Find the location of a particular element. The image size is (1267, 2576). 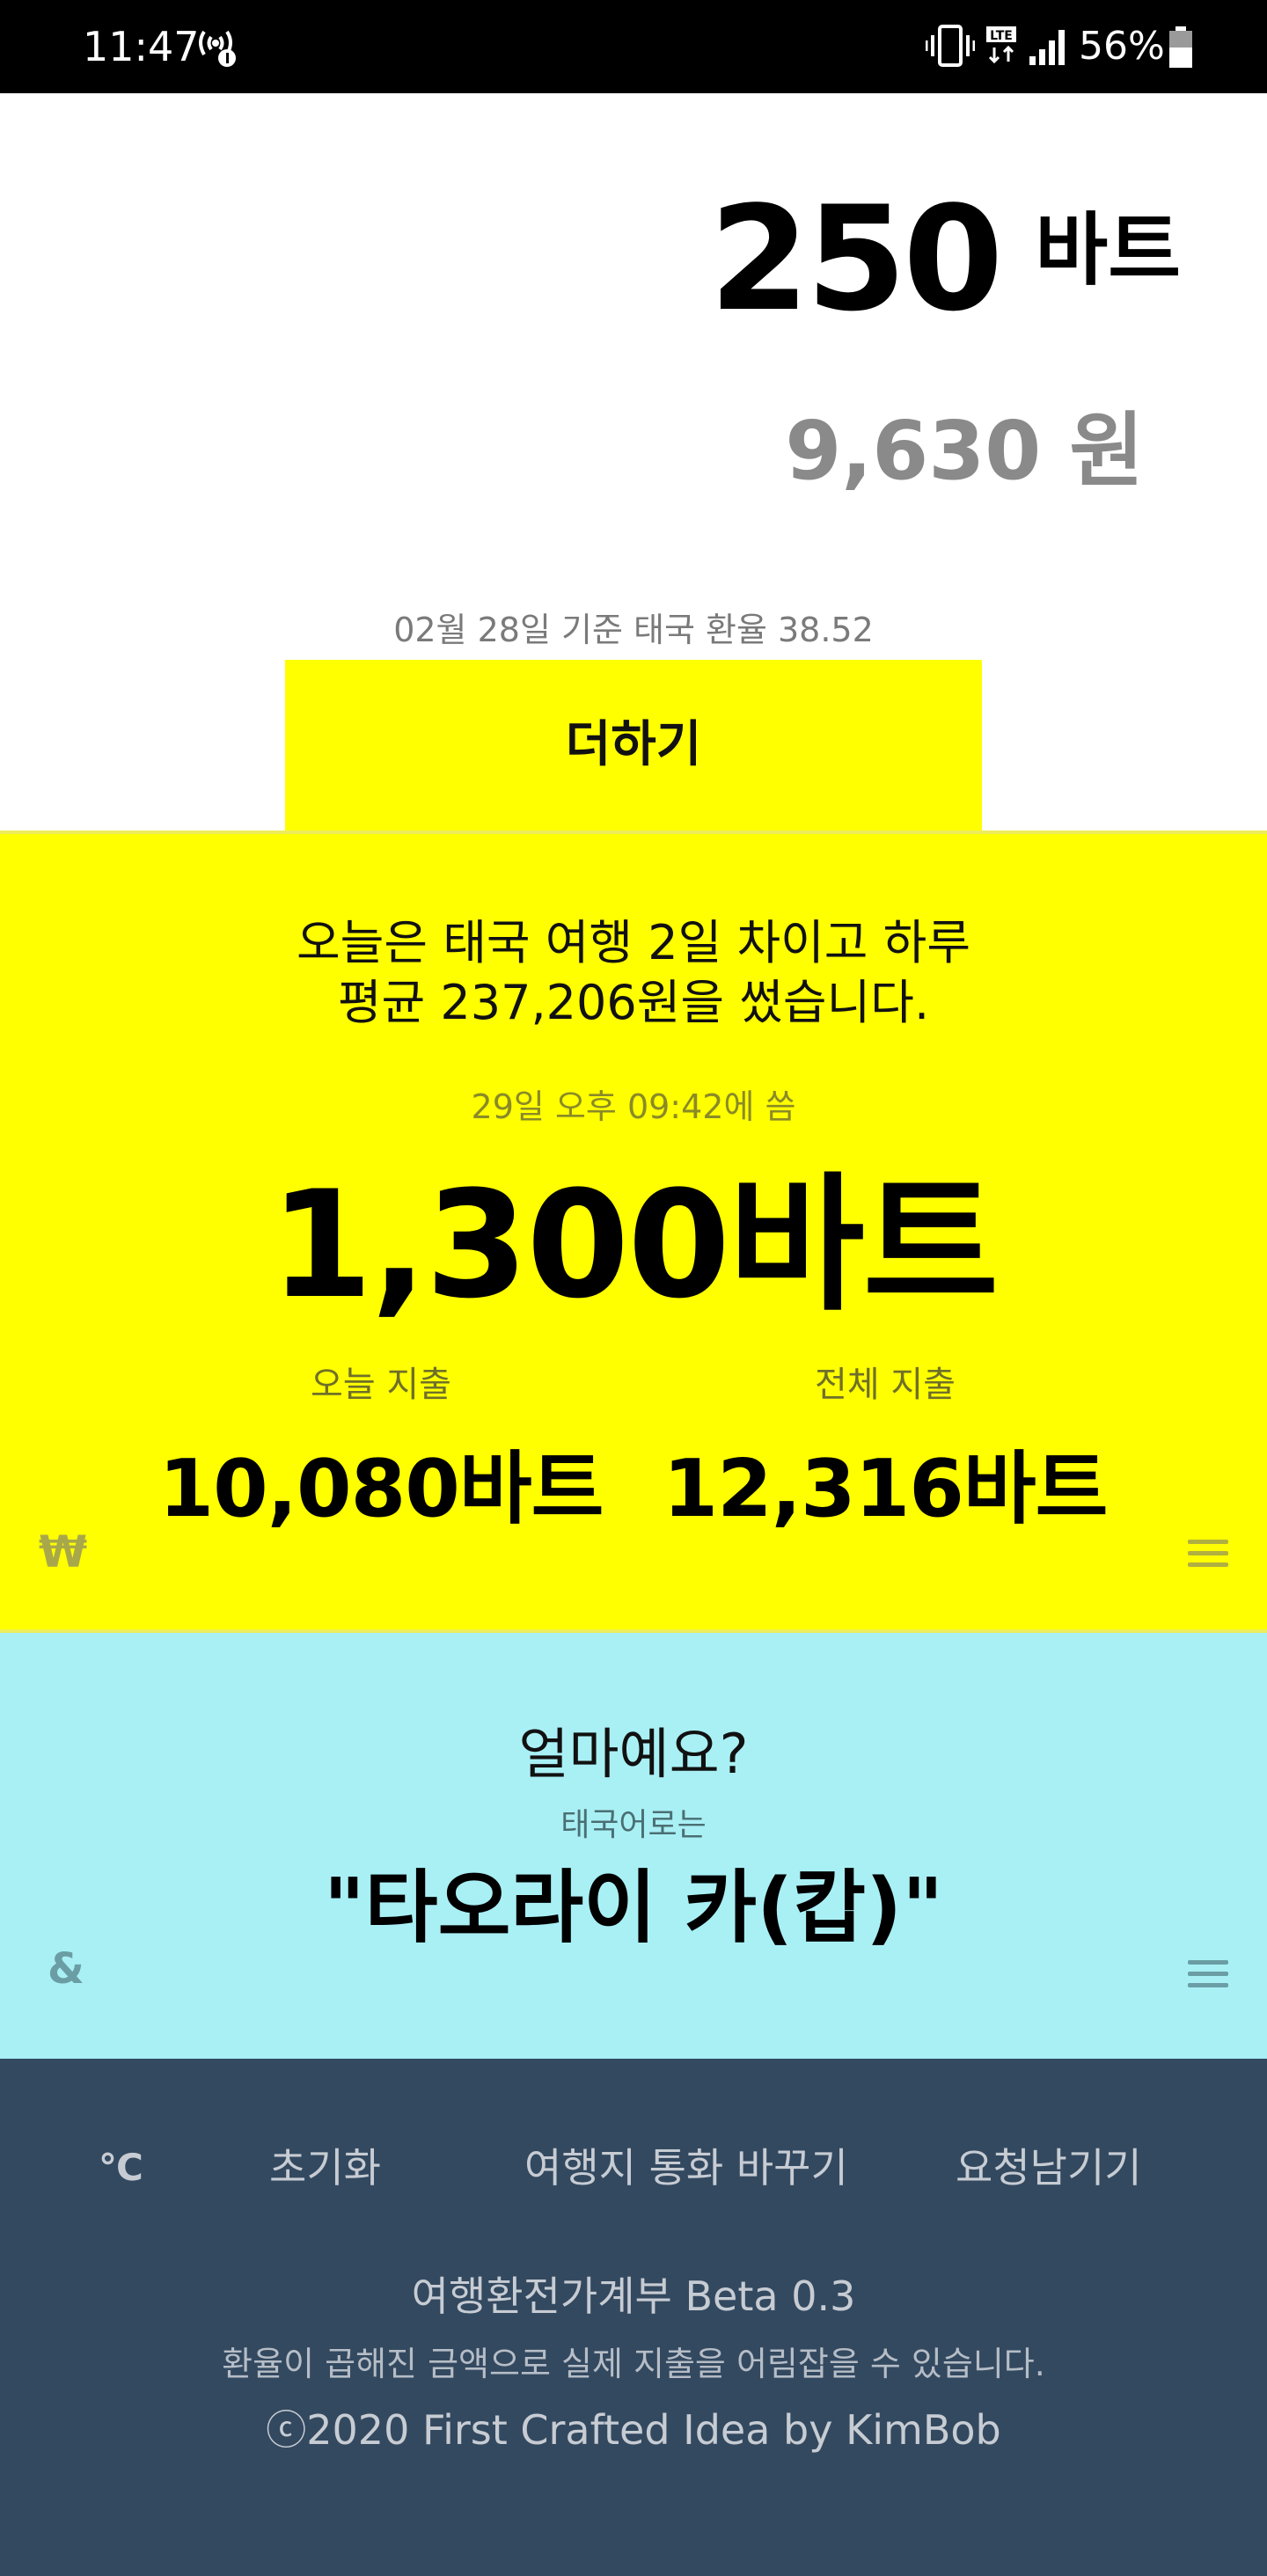

add-button: 더하기 is located at coordinates (633, 745).